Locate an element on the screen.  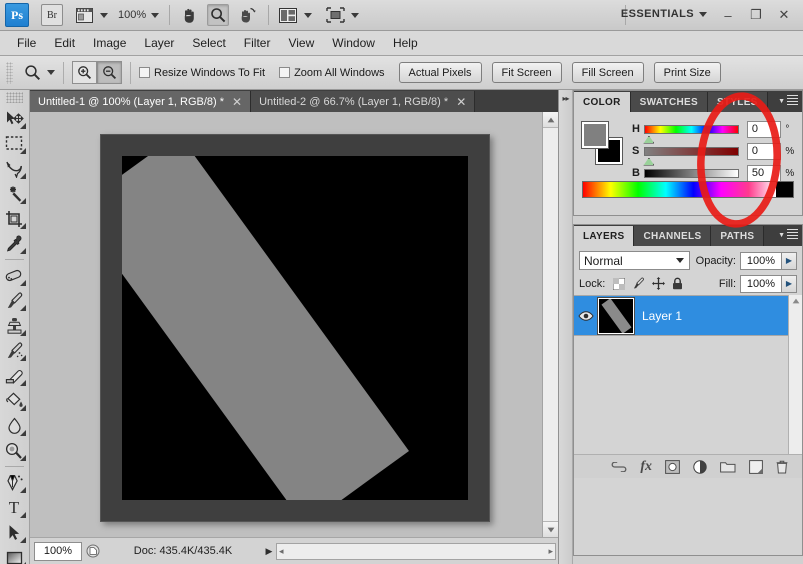
layers-panel-menu-icon: ▼ is located at coordinates (788, 235).